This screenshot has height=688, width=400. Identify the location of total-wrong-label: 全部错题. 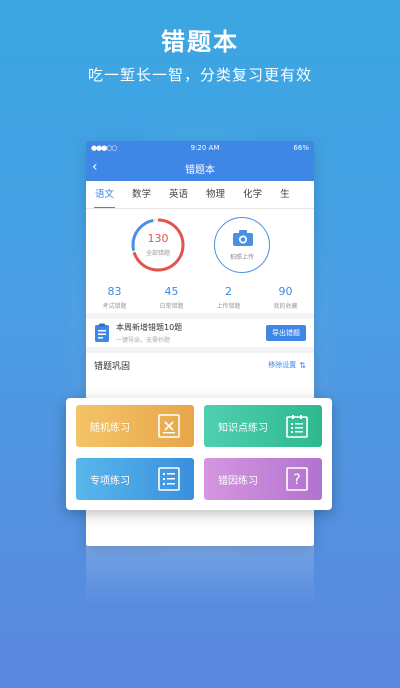
(157, 253).